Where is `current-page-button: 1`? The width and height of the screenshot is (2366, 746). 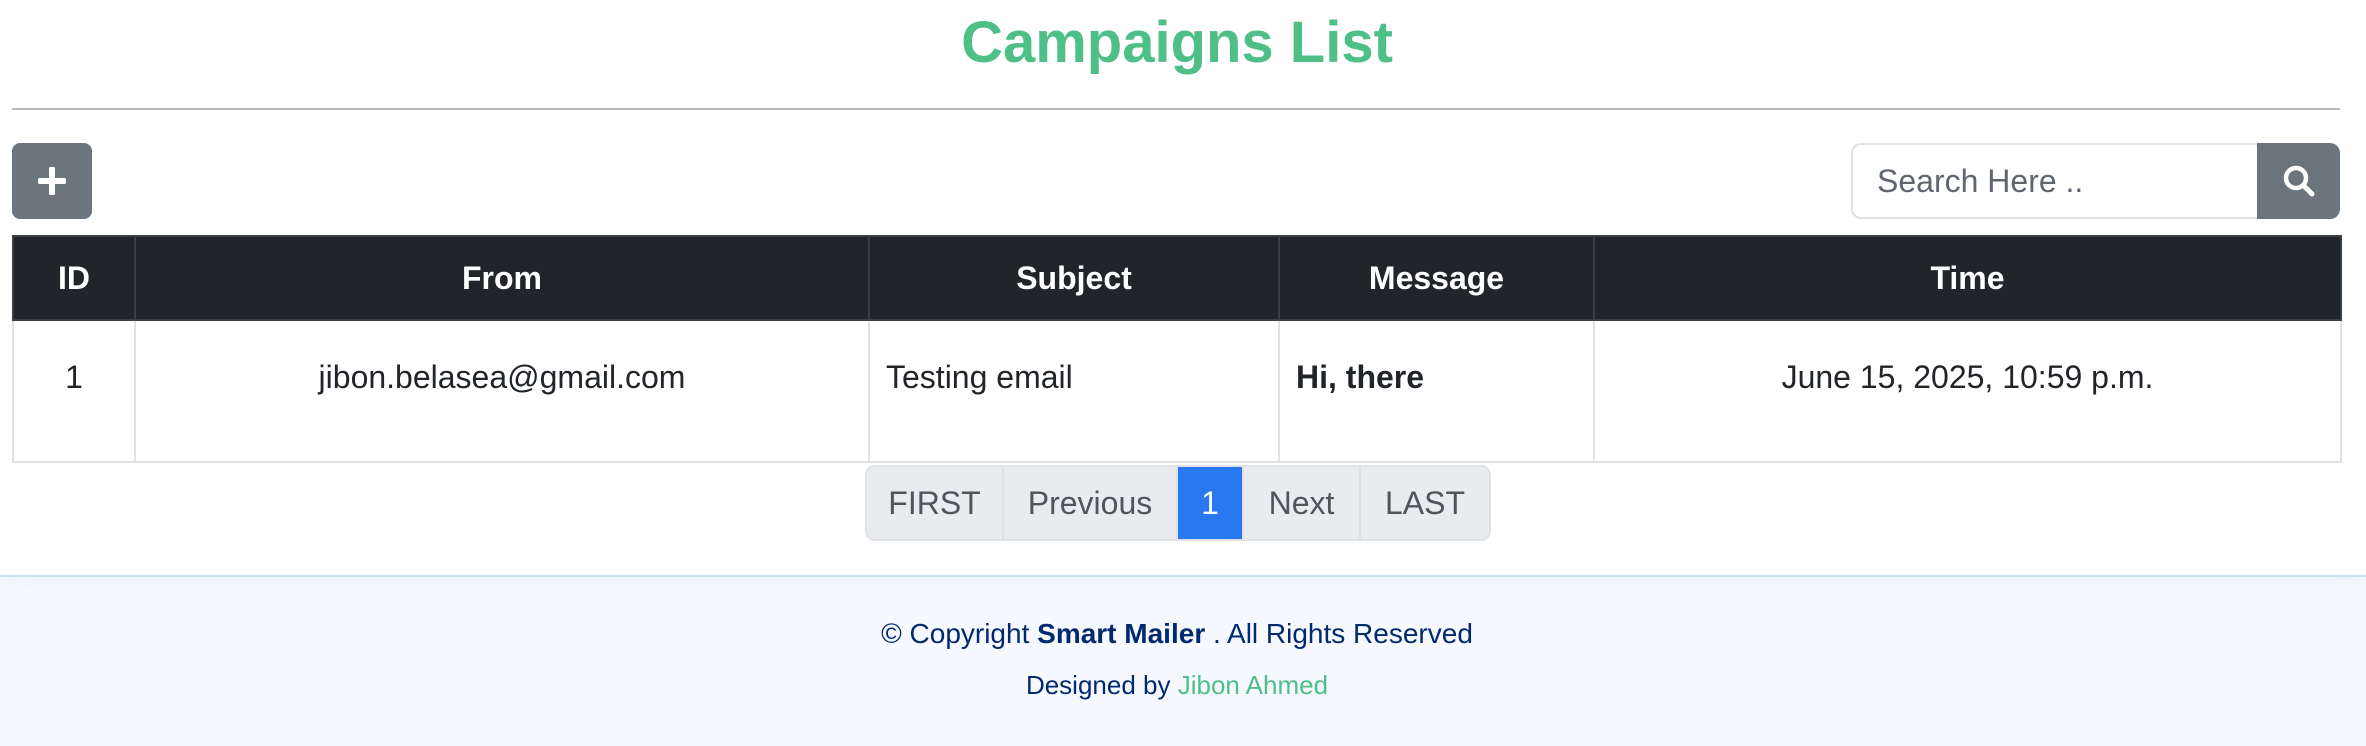 current-page-button: 1 is located at coordinates (1211, 503).